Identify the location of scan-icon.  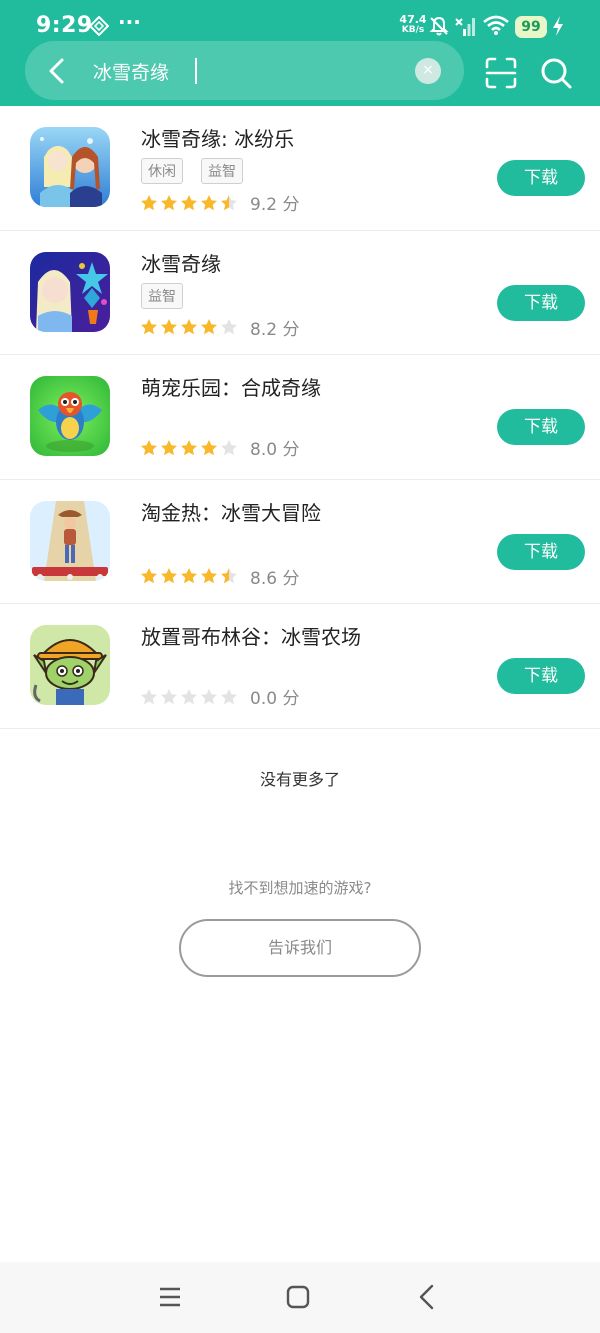
(501, 73).